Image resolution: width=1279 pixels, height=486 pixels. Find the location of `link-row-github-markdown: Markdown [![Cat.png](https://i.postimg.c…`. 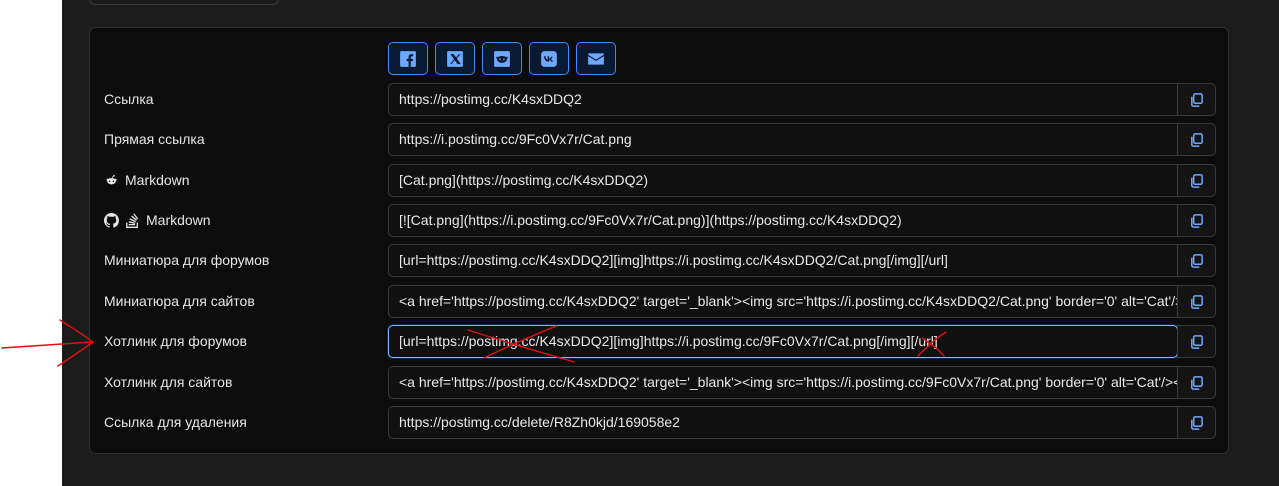

link-row-github-markdown: Markdown [![Cat.png](https://i.postimg.c… is located at coordinates (660, 220).